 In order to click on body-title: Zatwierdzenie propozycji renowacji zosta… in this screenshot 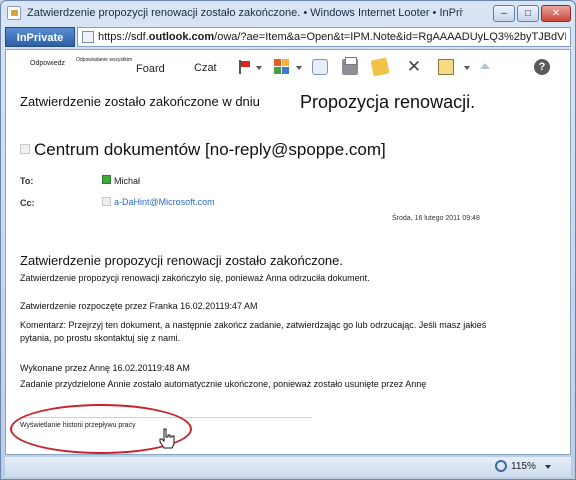, I will do `click(181, 260)`.